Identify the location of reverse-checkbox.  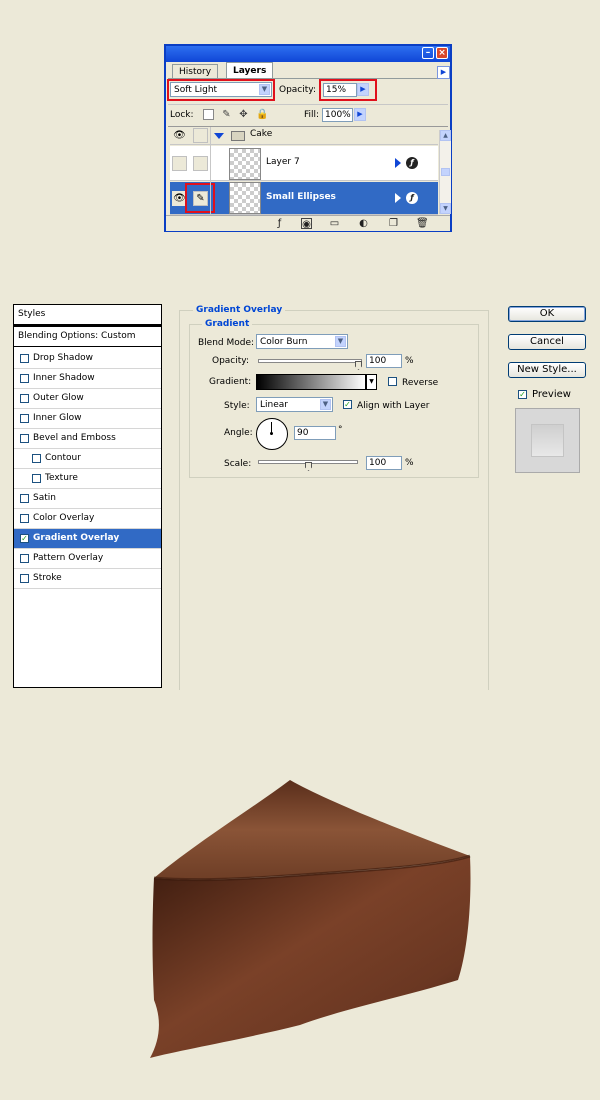
(392, 381).